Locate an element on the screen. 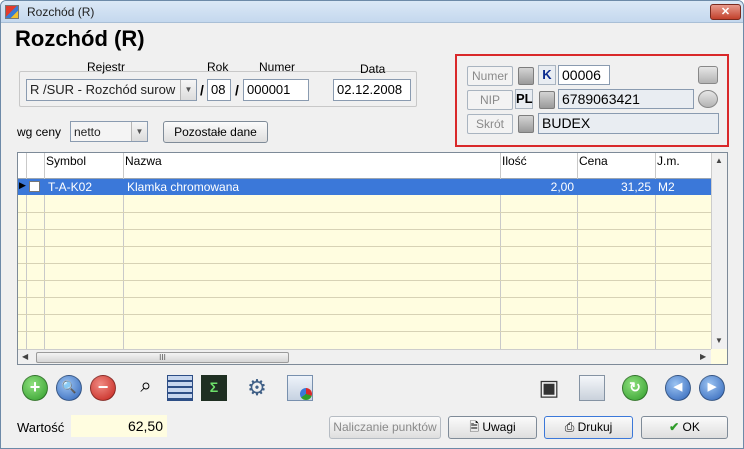 The height and width of the screenshot is (449, 744). column-header-symbol: Symbol is located at coordinates (66, 161).